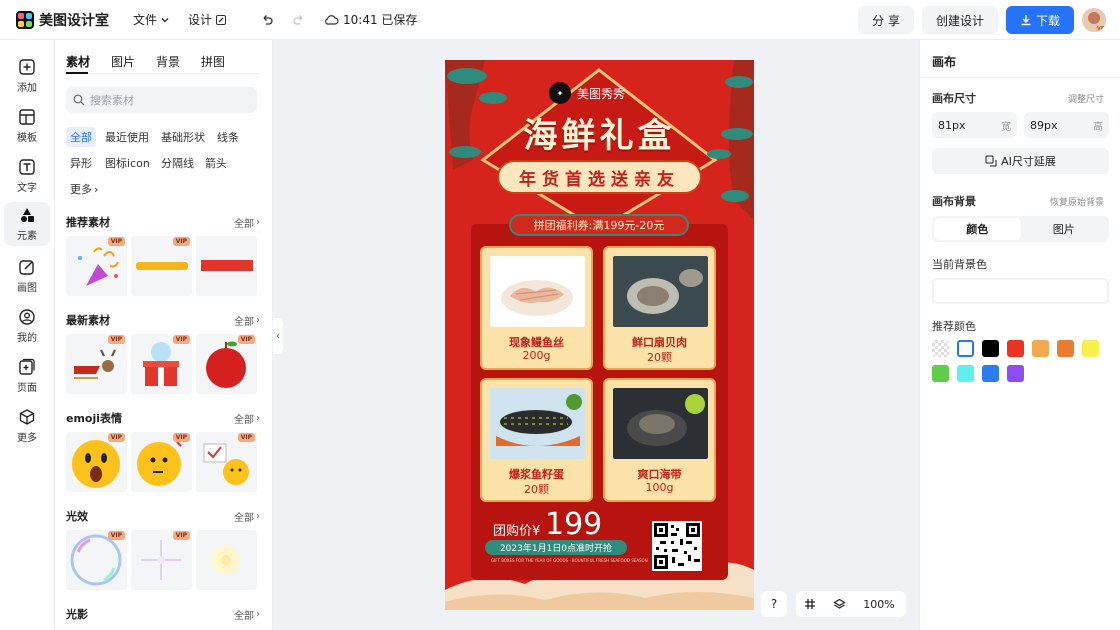 This screenshot has width=1120, height=630. What do you see at coordinates (177, 163) in the screenshot?
I see `chip-dividers: 分隔线` at bounding box center [177, 163].